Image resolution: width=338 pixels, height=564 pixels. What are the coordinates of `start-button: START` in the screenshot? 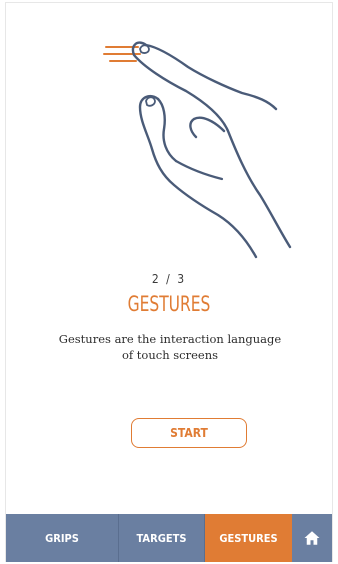 It's located at (189, 433).